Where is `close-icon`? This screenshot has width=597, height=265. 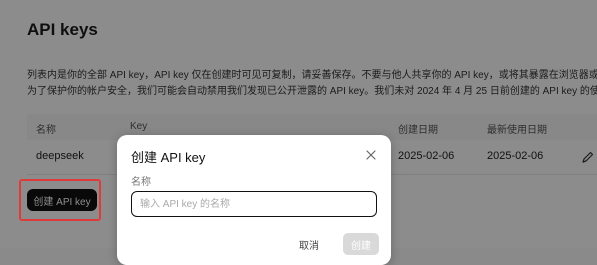 close-icon is located at coordinates (371, 155).